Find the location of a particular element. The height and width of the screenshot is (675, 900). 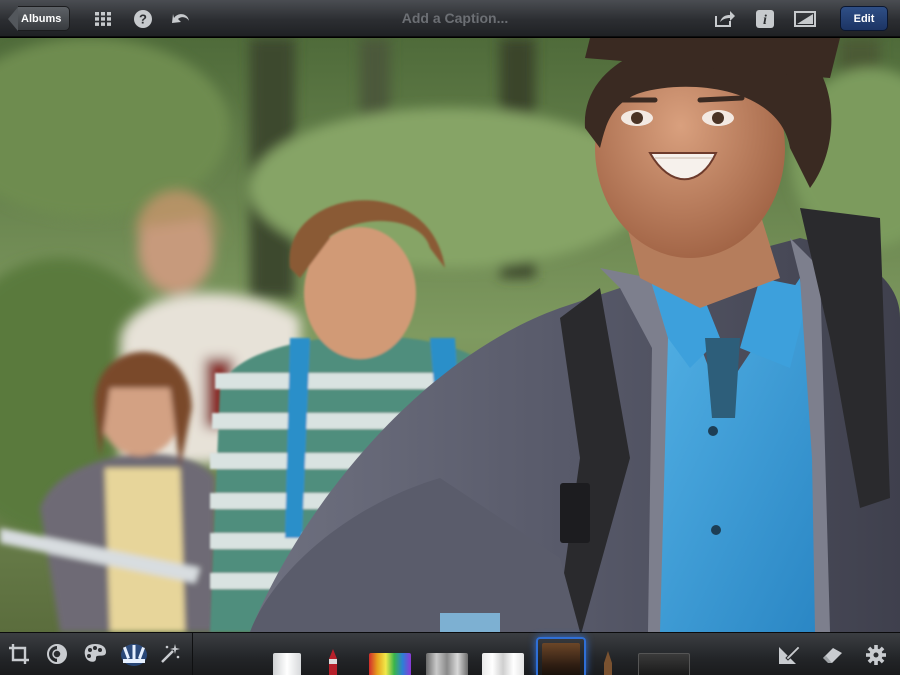

brush-settings-icon is located at coordinates (789, 655).